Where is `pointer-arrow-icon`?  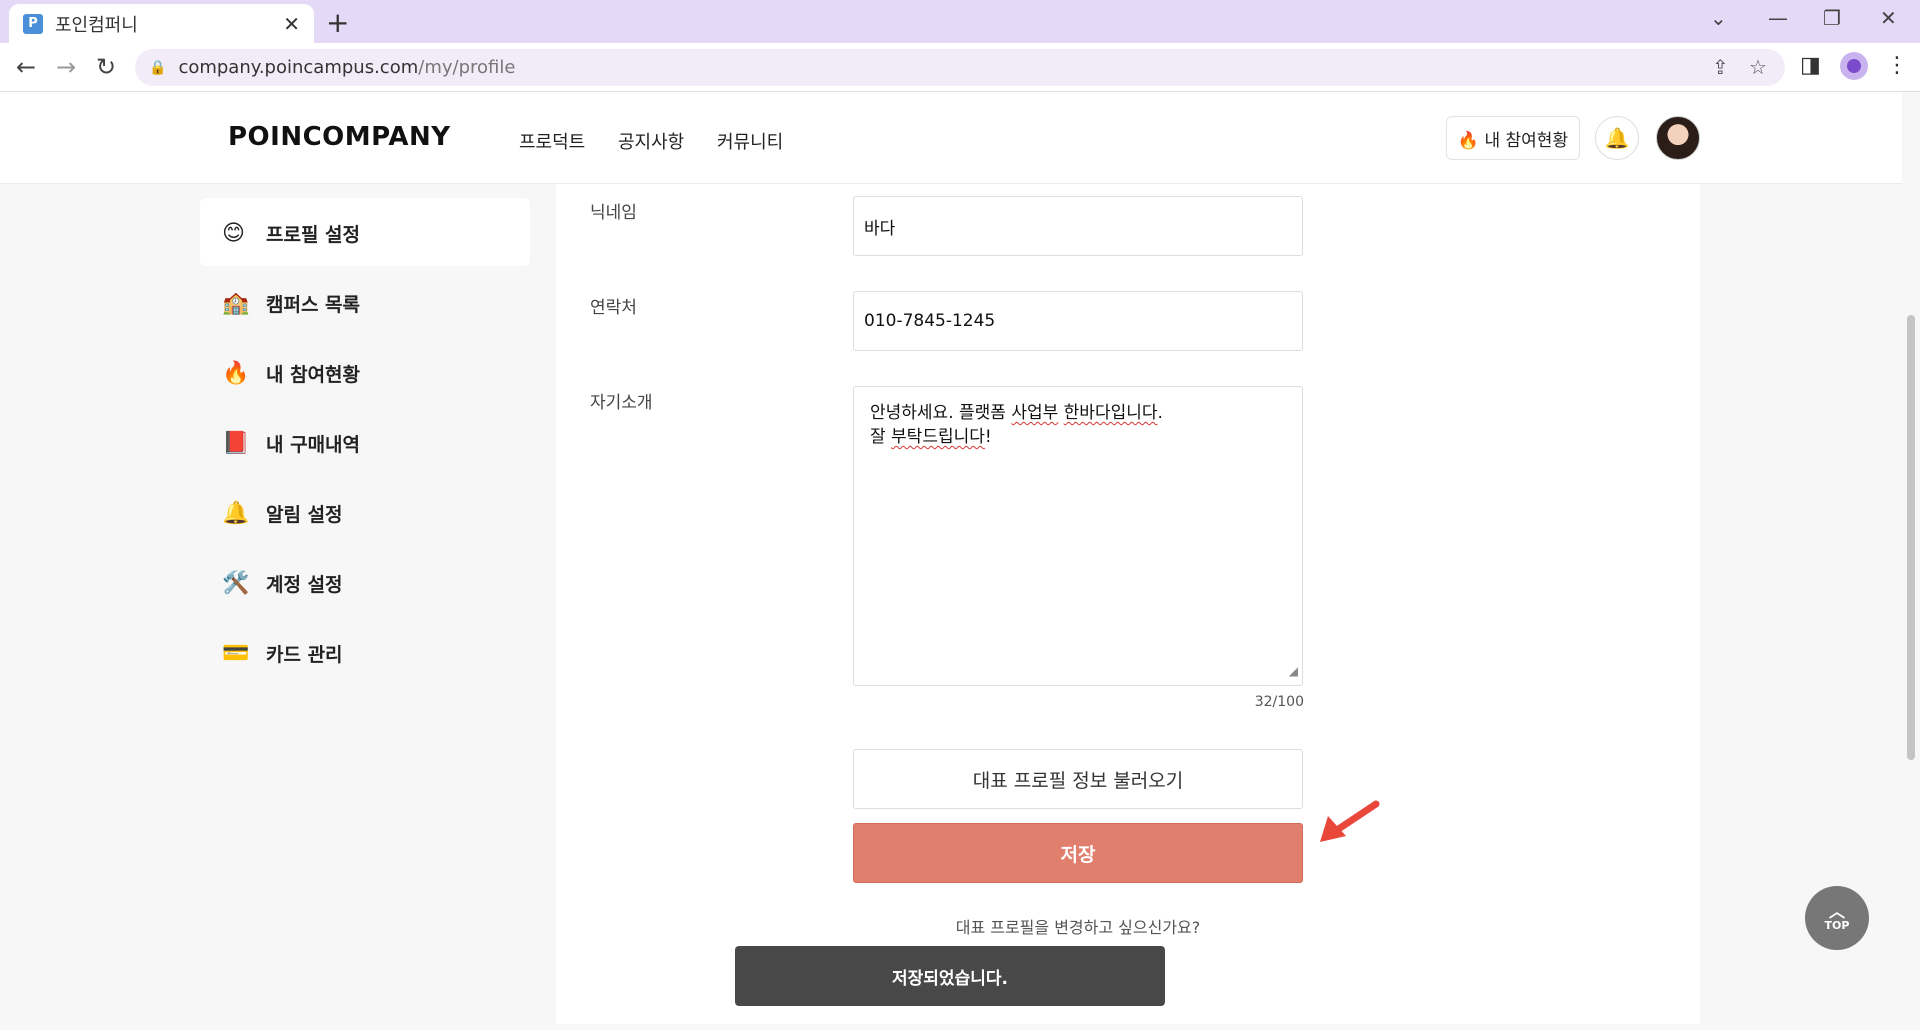 pointer-arrow-icon is located at coordinates (1350, 821).